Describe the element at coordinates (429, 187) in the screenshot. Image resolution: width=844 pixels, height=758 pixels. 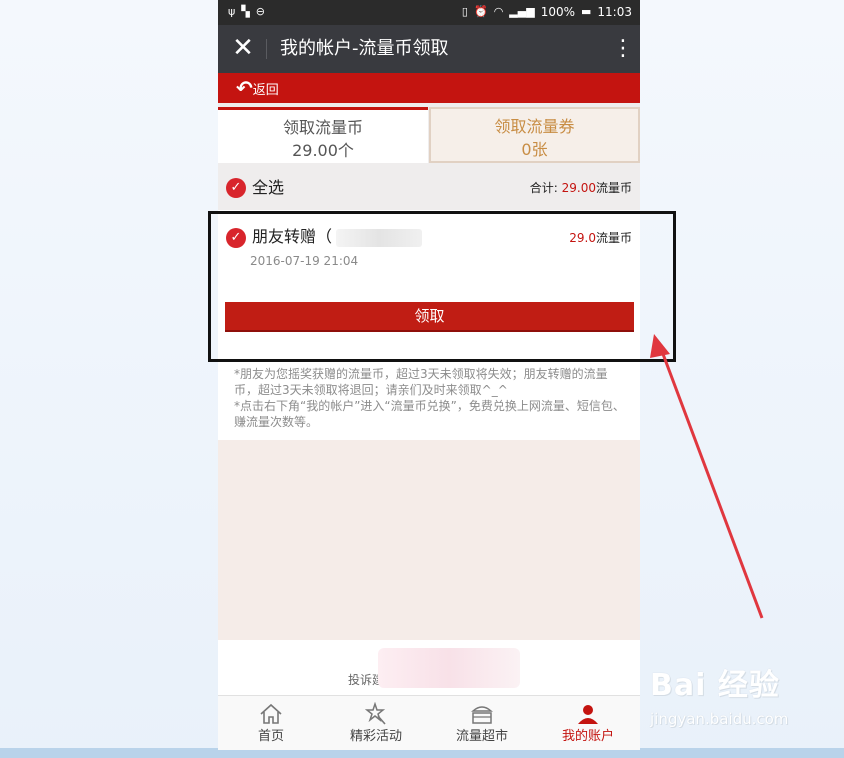
I see `select-all-row: ✓ 全选 合计: 29.00流量币` at that location.